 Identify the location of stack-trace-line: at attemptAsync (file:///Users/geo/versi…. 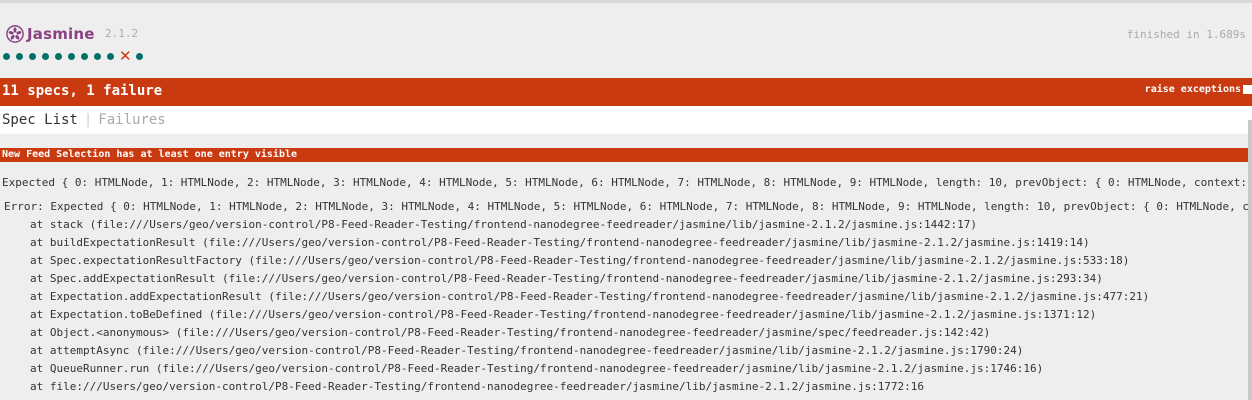
(527, 350).